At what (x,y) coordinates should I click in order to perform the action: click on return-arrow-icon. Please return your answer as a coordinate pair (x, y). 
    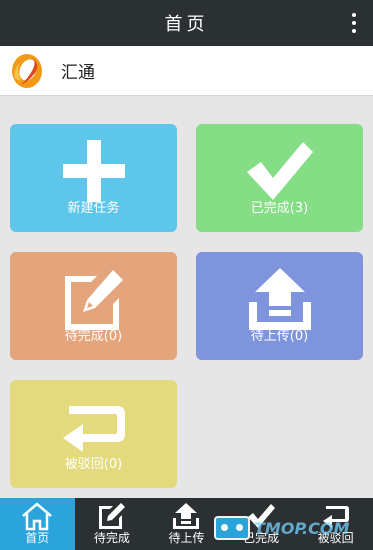
    Looking at the image, I should click on (93, 429).